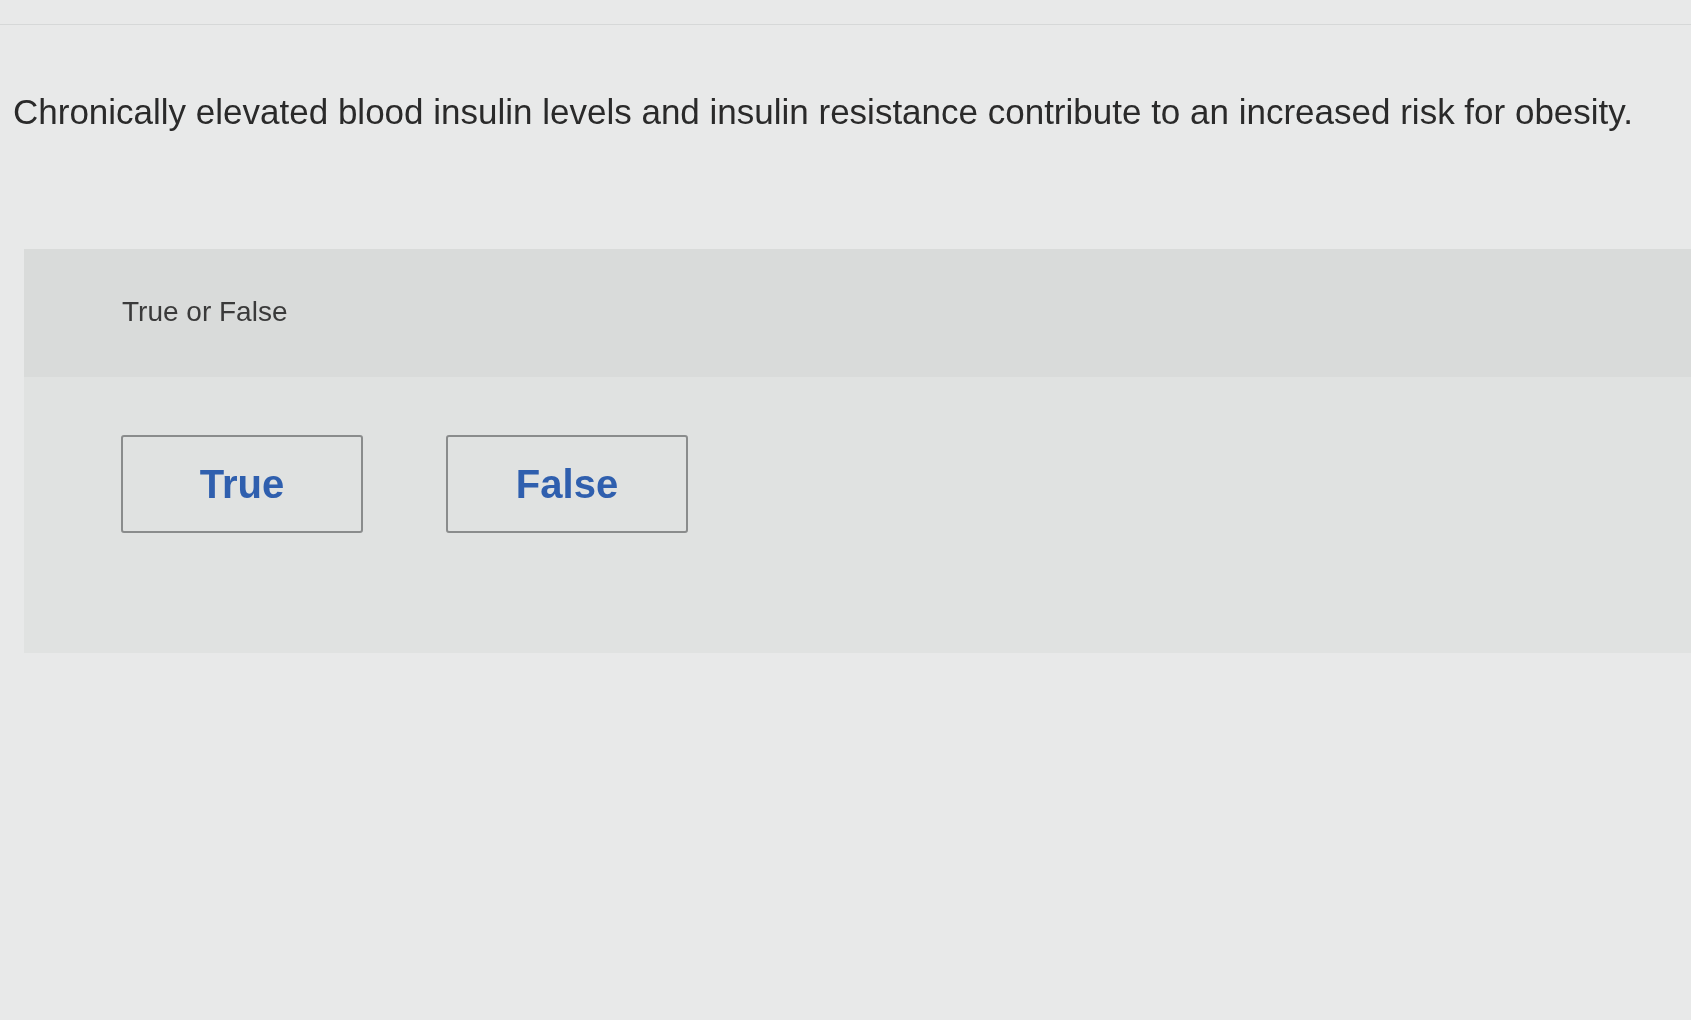 Image resolution: width=1691 pixels, height=1020 pixels. I want to click on answer-option-button: False, so click(567, 484).